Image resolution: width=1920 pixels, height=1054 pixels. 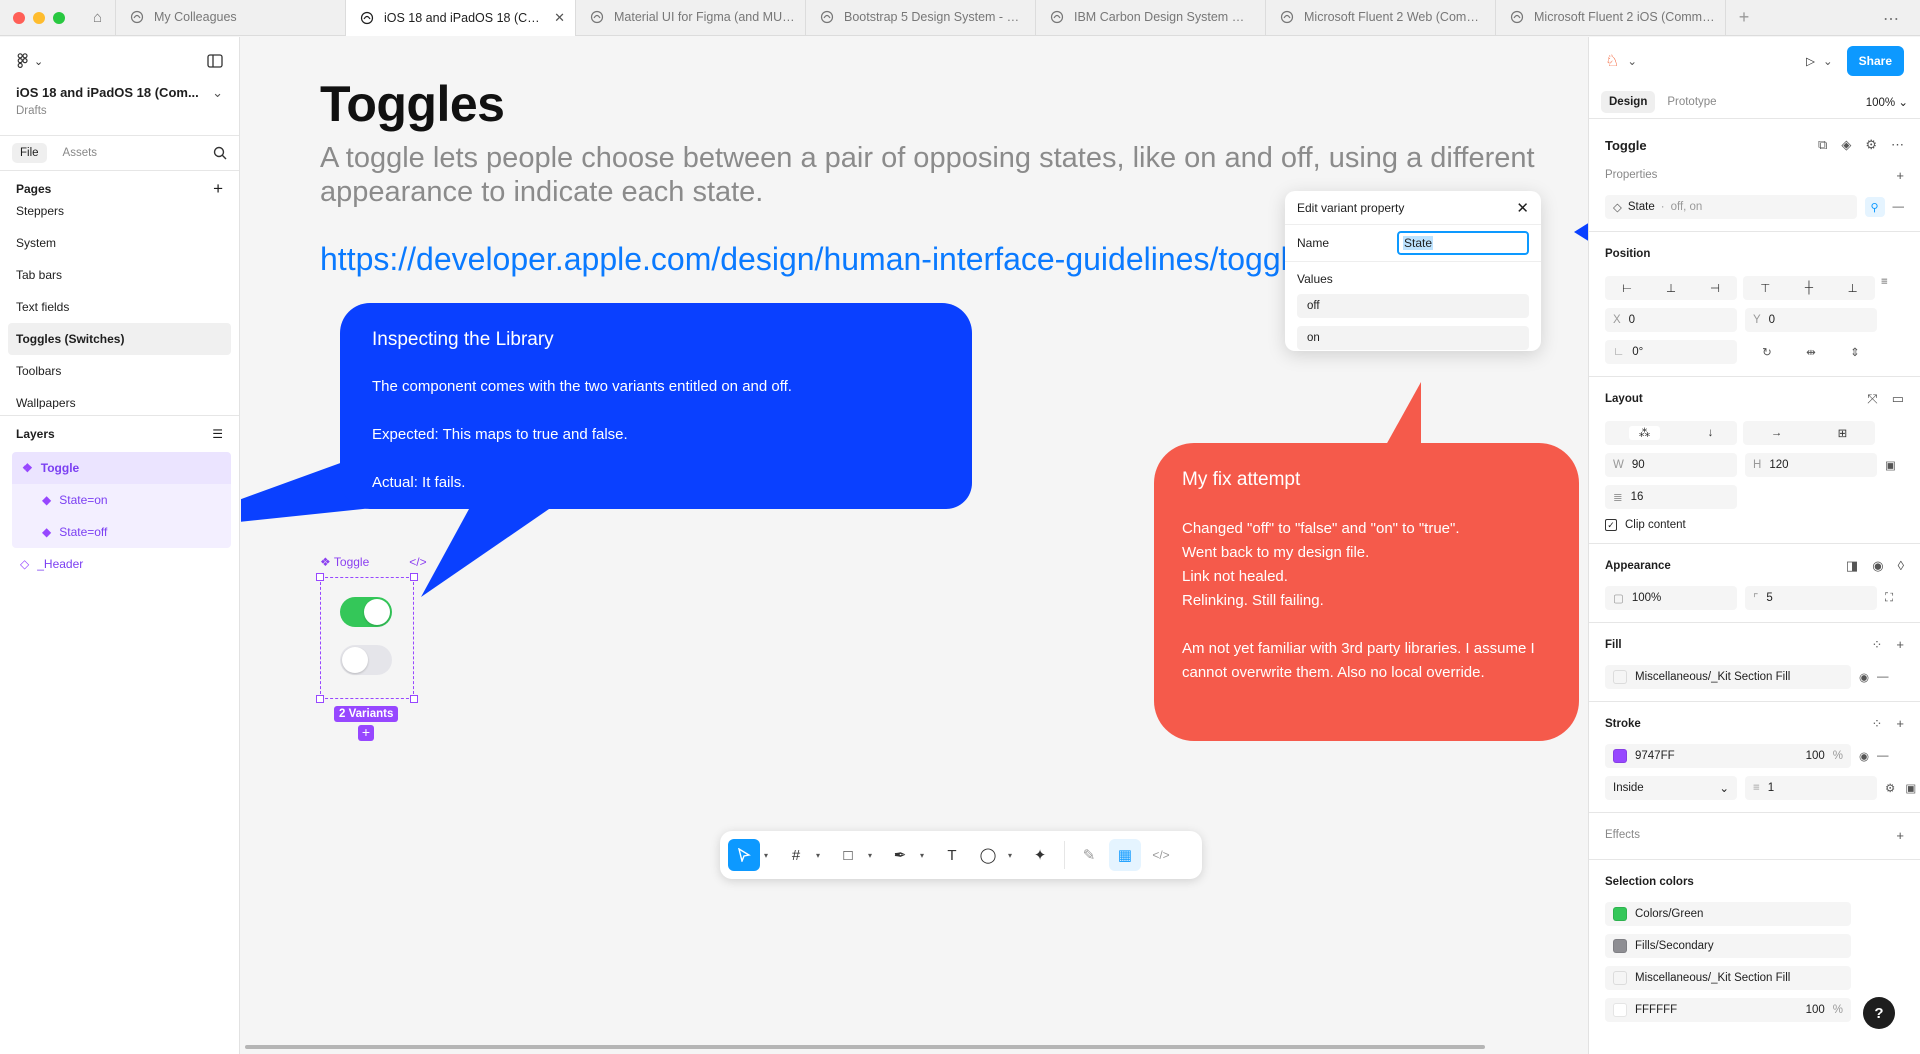 I want to click on horizontal-scrollbar, so click(x=865, y=1047).